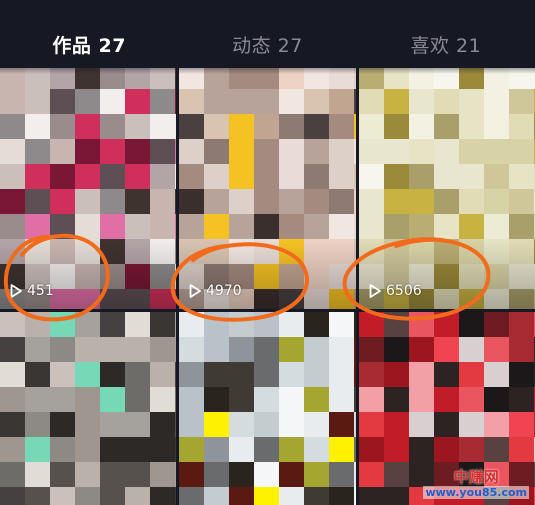  I want to click on play-count-value: 6506, so click(404, 291).